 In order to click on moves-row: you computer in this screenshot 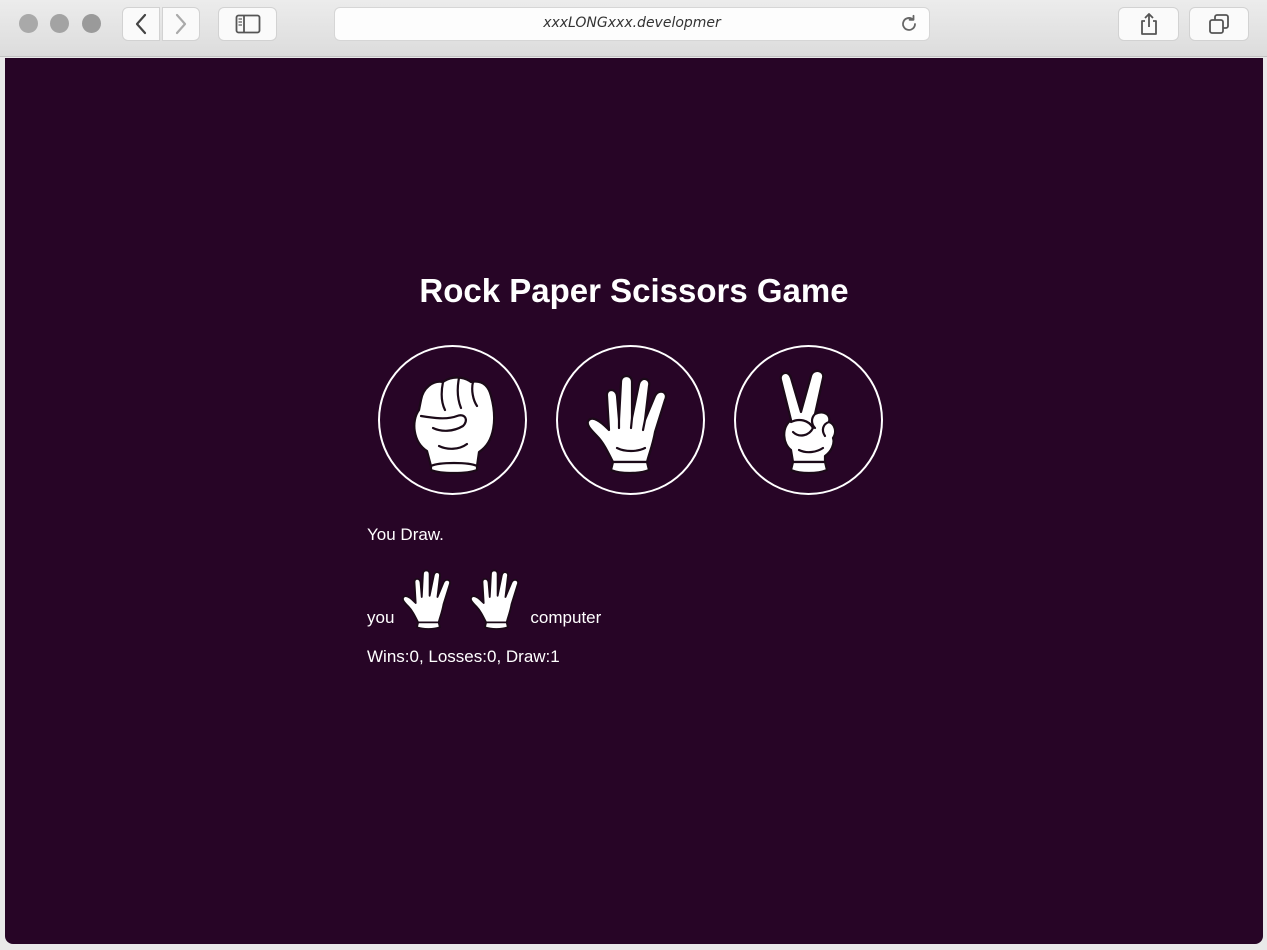, I will do `click(484, 595)`.